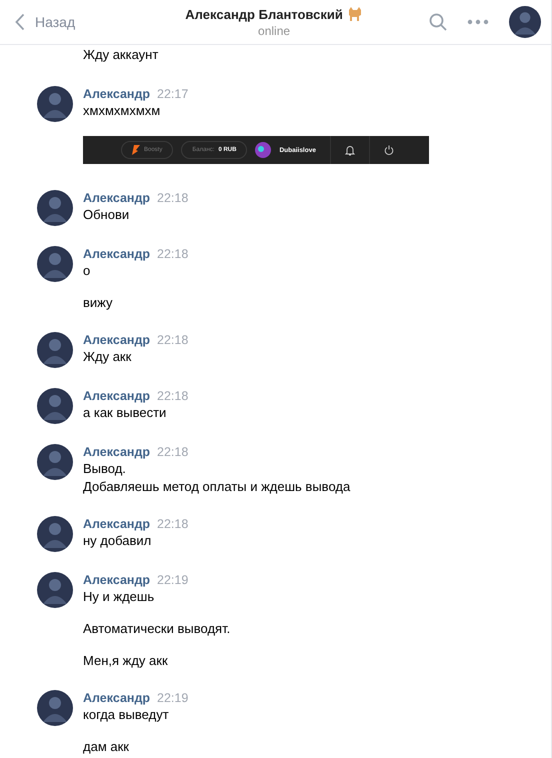 This screenshot has height=758, width=552. What do you see at coordinates (349, 150) in the screenshot?
I see `bell-icon` at bounding box center [349, 150].